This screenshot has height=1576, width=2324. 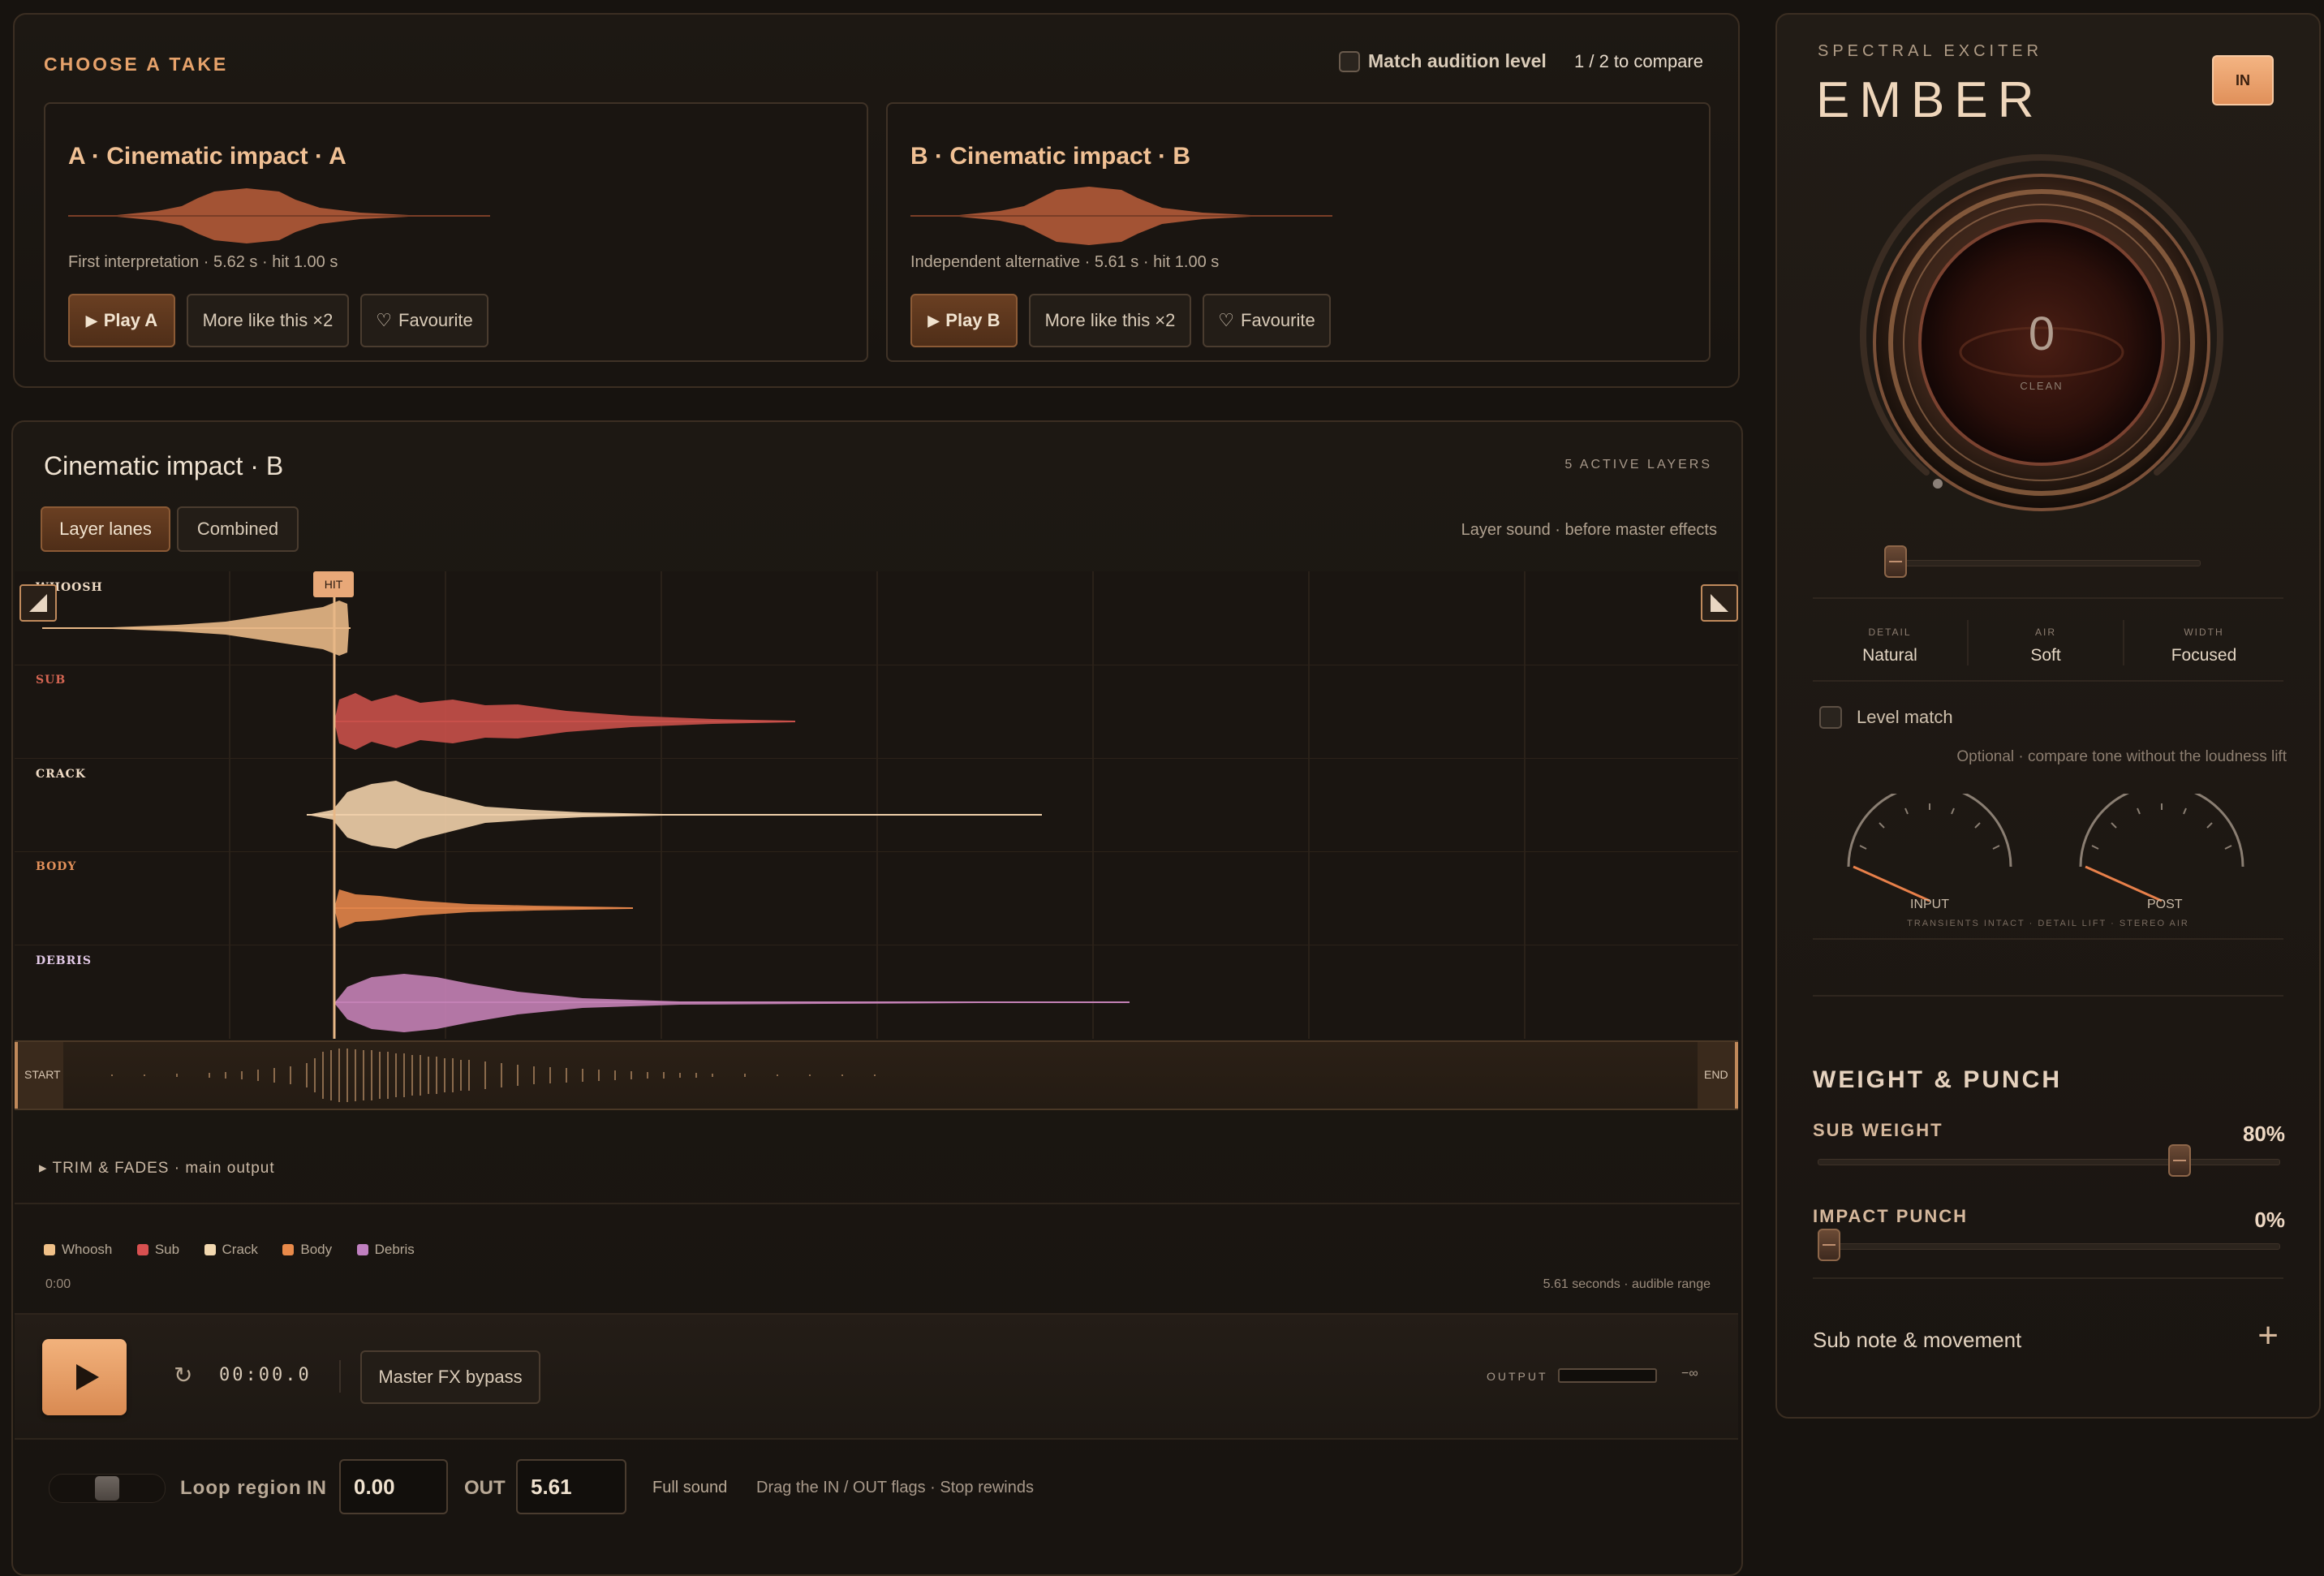 I want to click on legend-body: Body, so click(x=307, y=1250).